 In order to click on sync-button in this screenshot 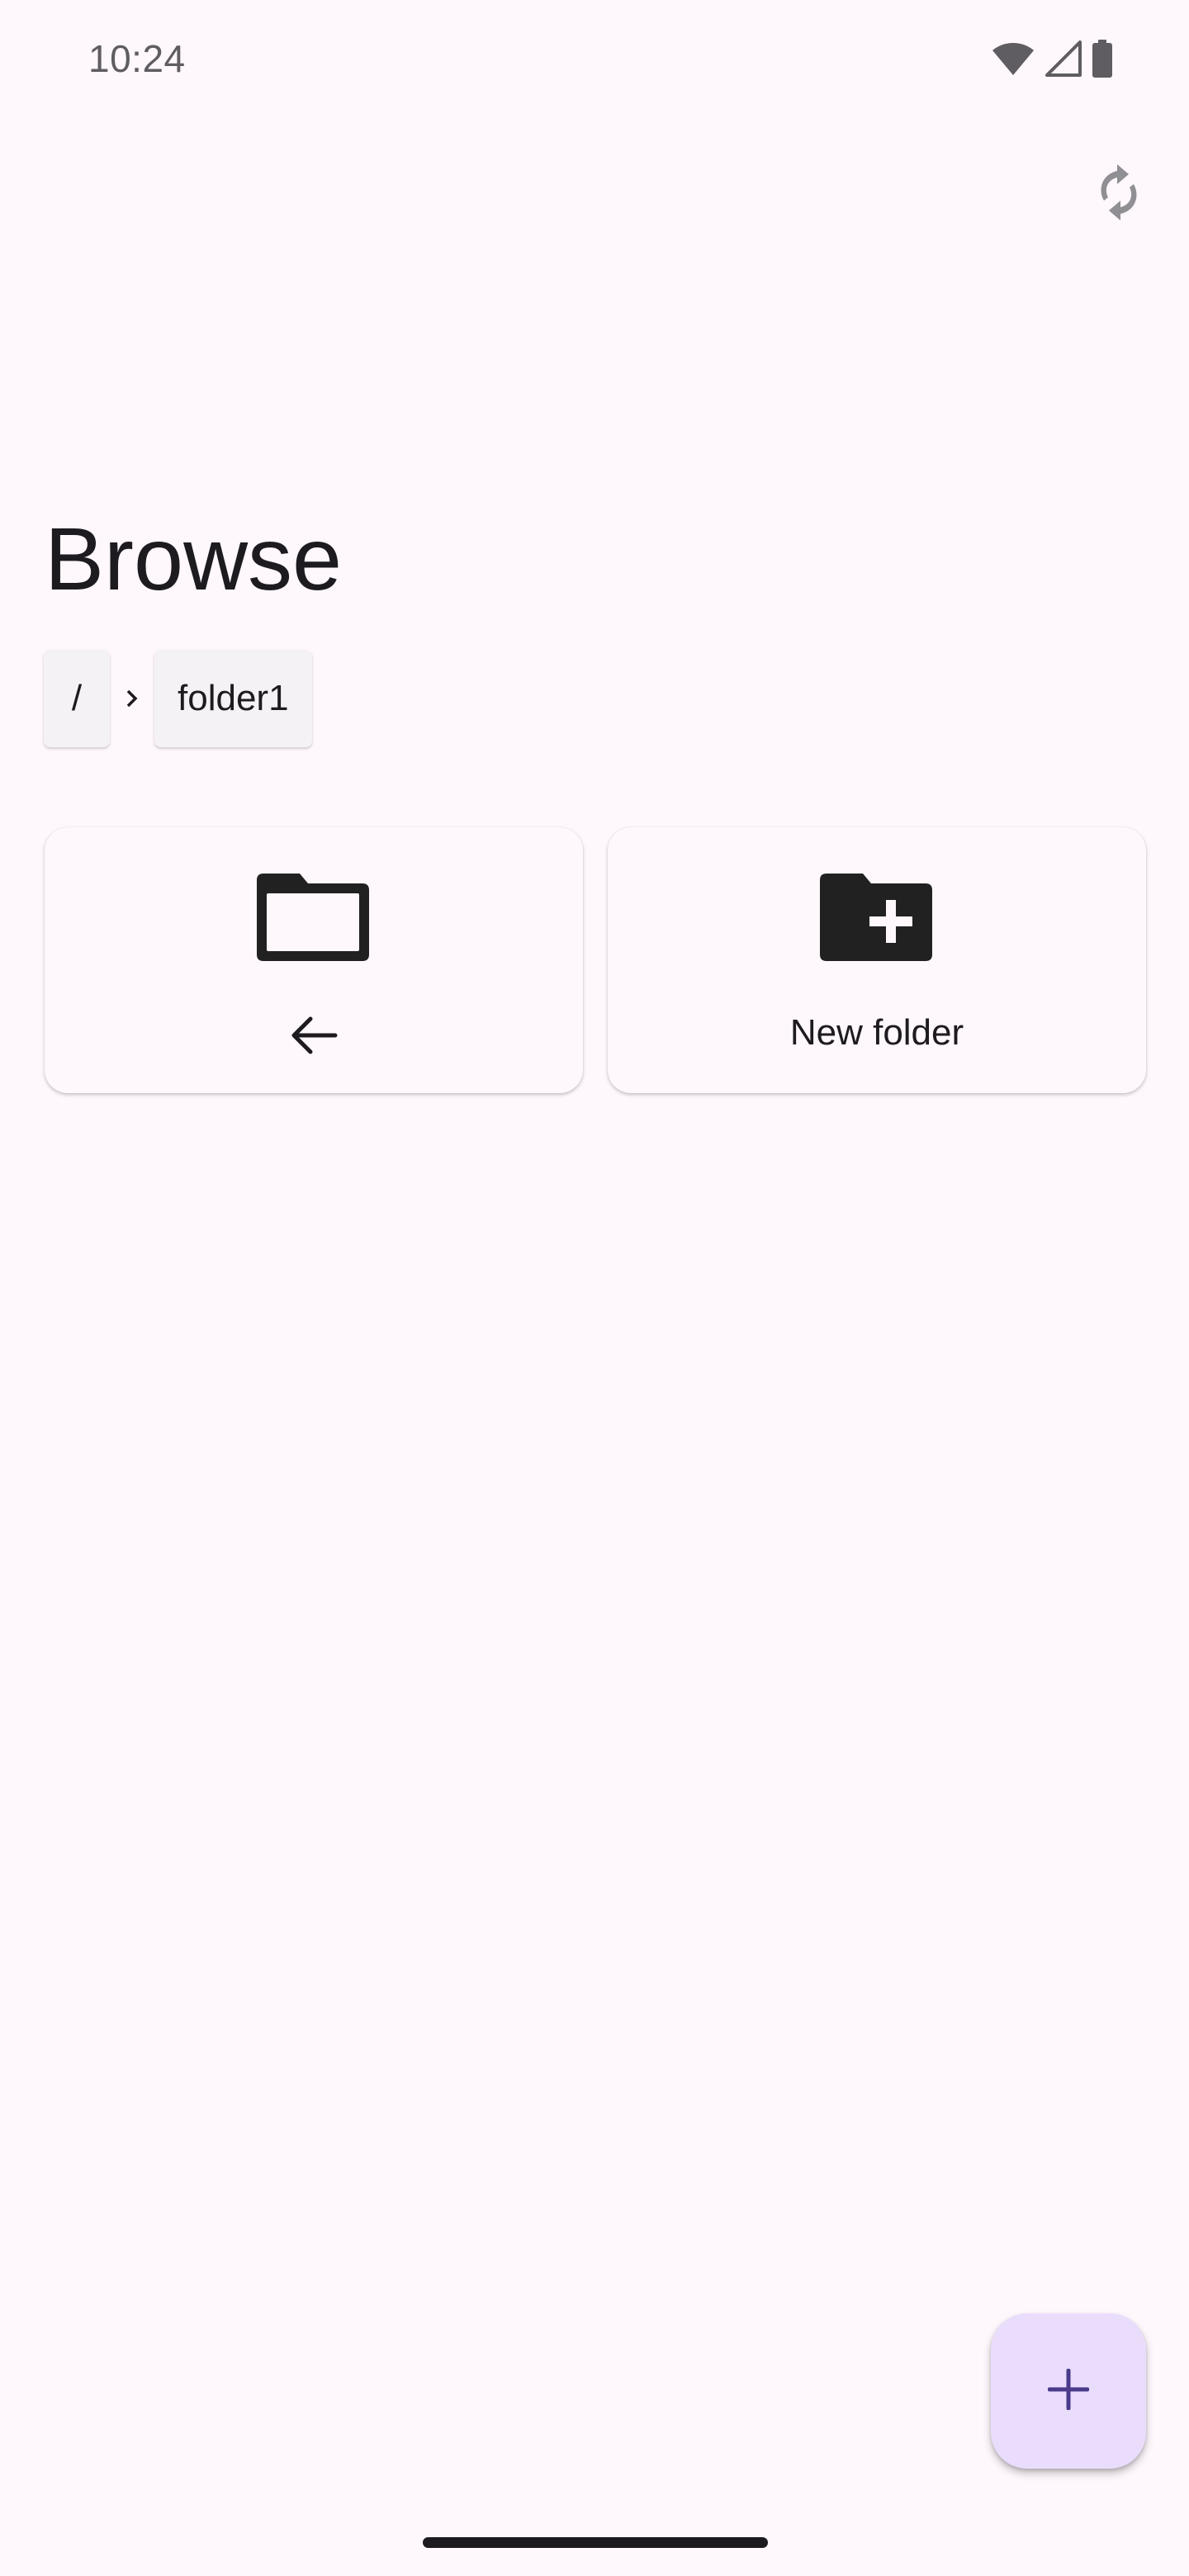, I will do `click(1119, 194)`.